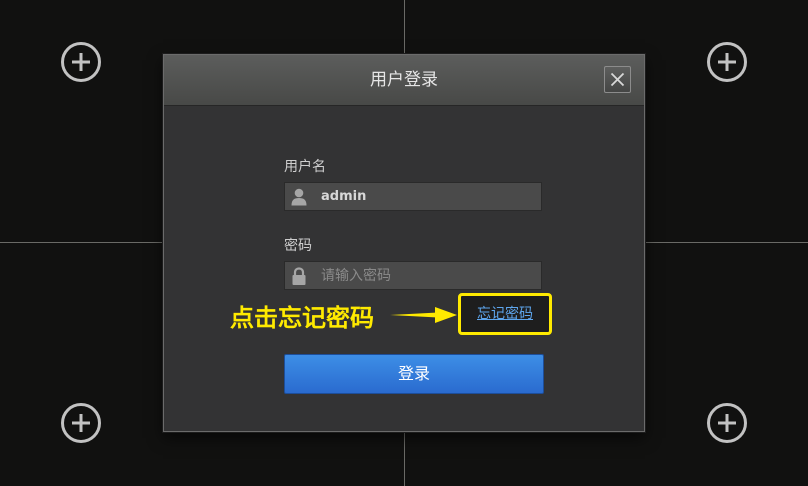 The width and height of the screenshot is (808, 486). I want to click on dialog-title: 用户登录, so click(404, 80).